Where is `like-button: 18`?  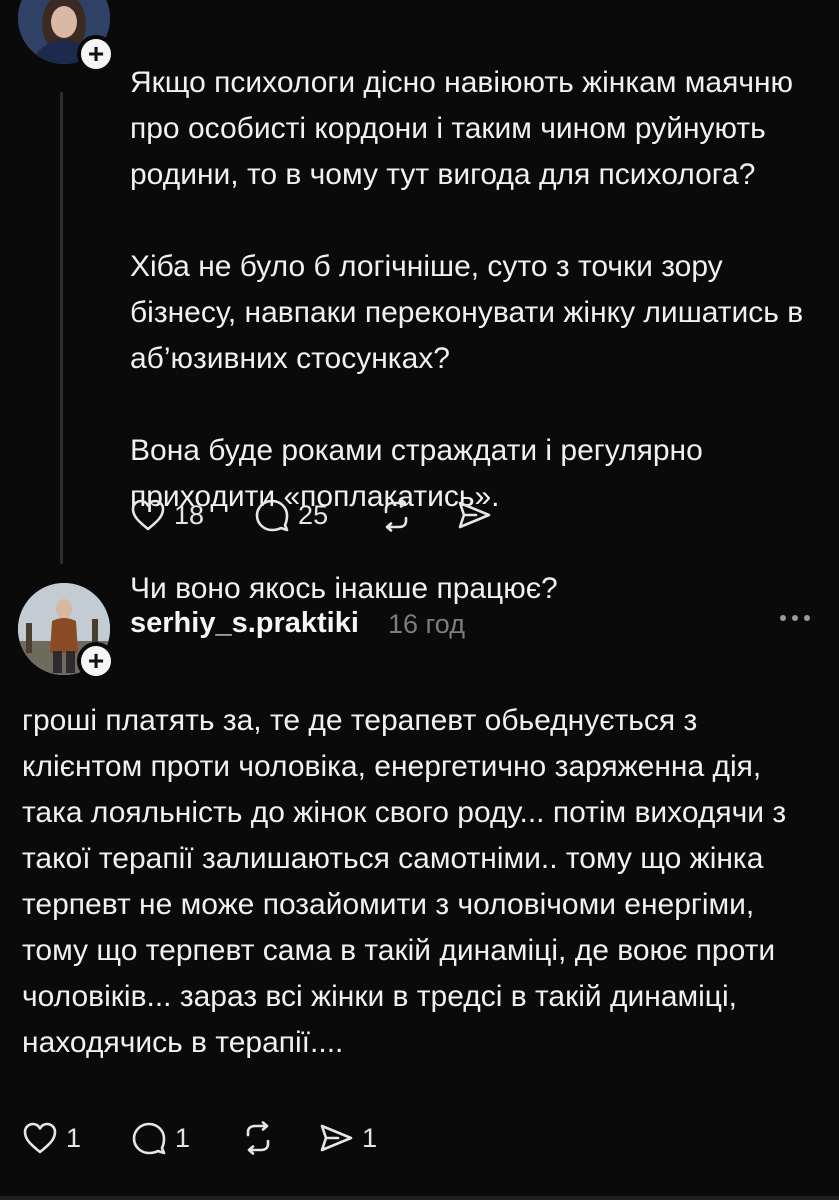 like-button: 18 is located at coordinates (167, 515).